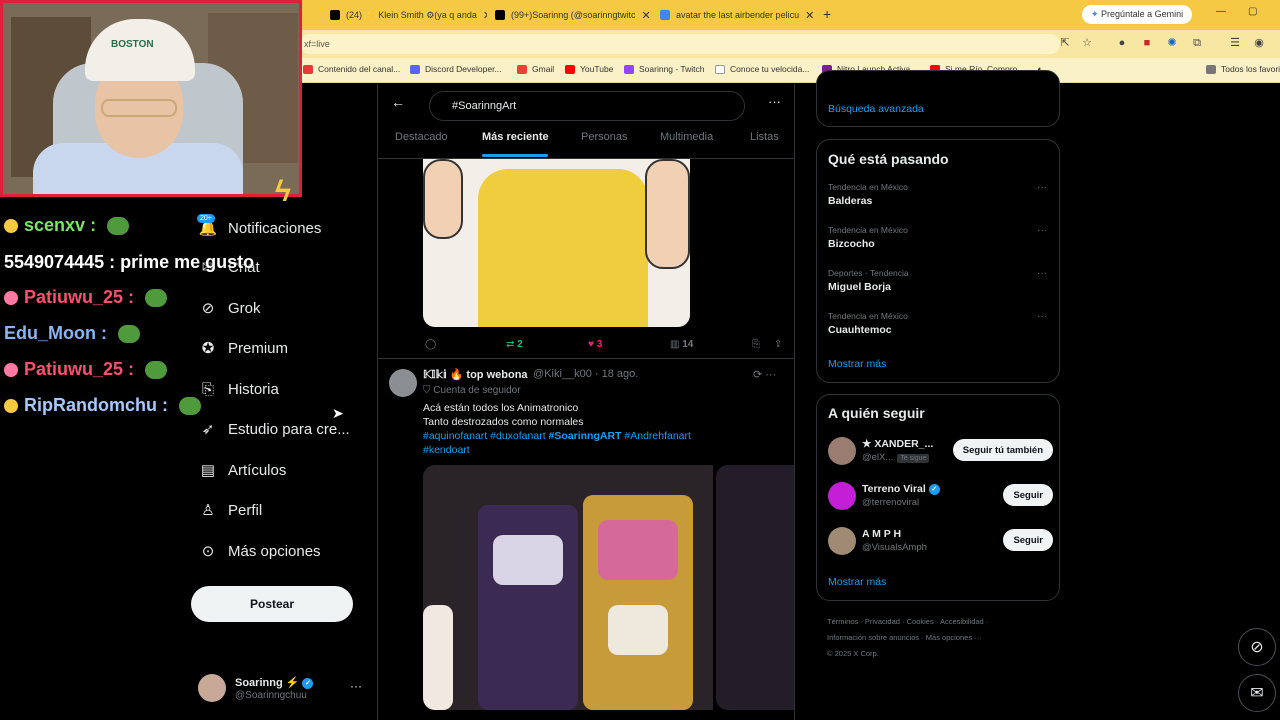 This screenshot has width=1280, height=720. What do you see at coordinates (1087, 43) in the screenshot?
I see `star-icon: ☆` at bounding box center [1087, 43].